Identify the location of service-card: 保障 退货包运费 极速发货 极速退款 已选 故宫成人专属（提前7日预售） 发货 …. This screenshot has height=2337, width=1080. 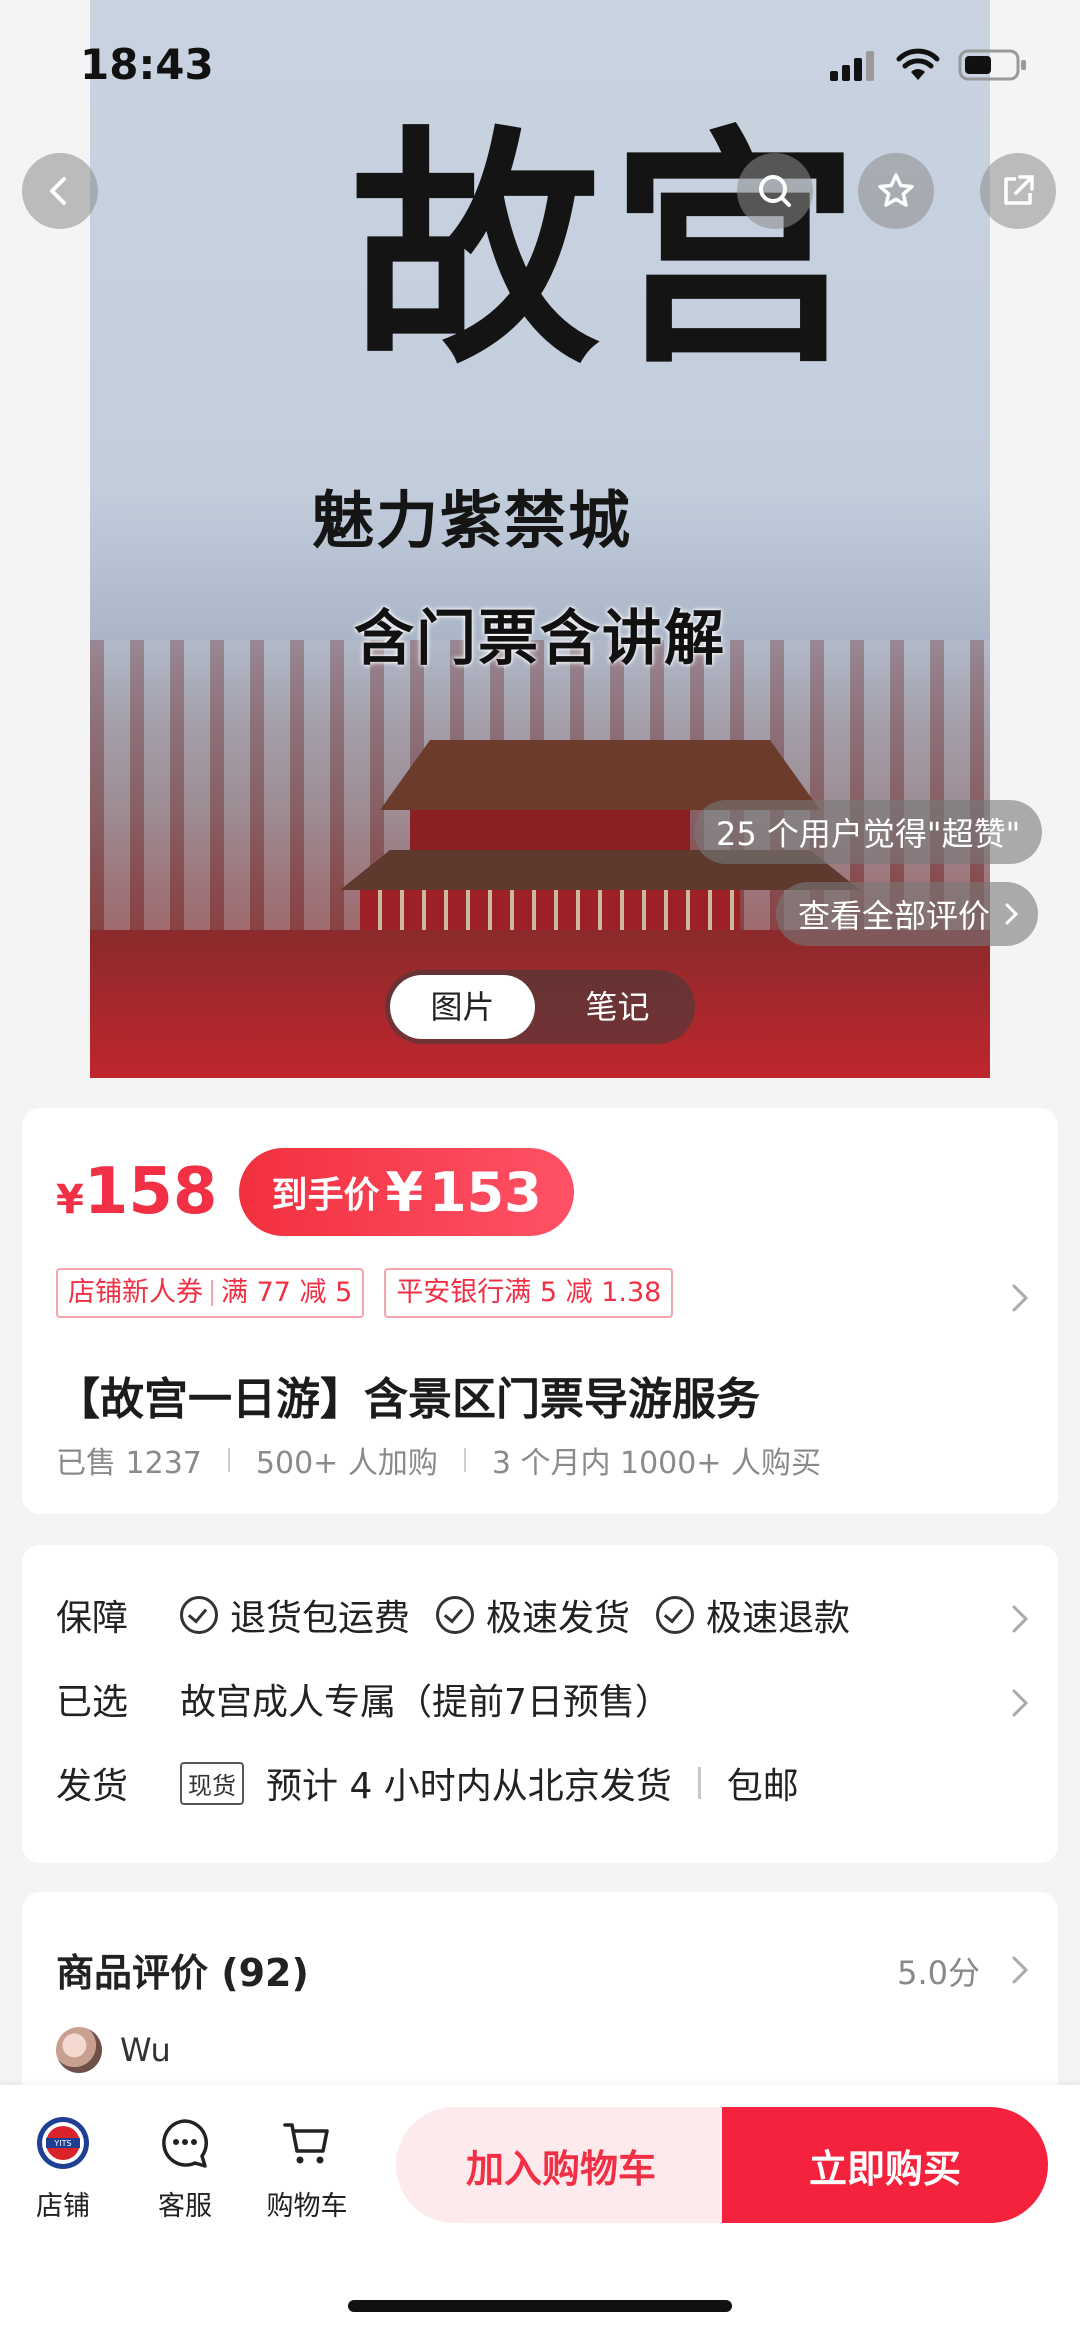
(540, 1704).